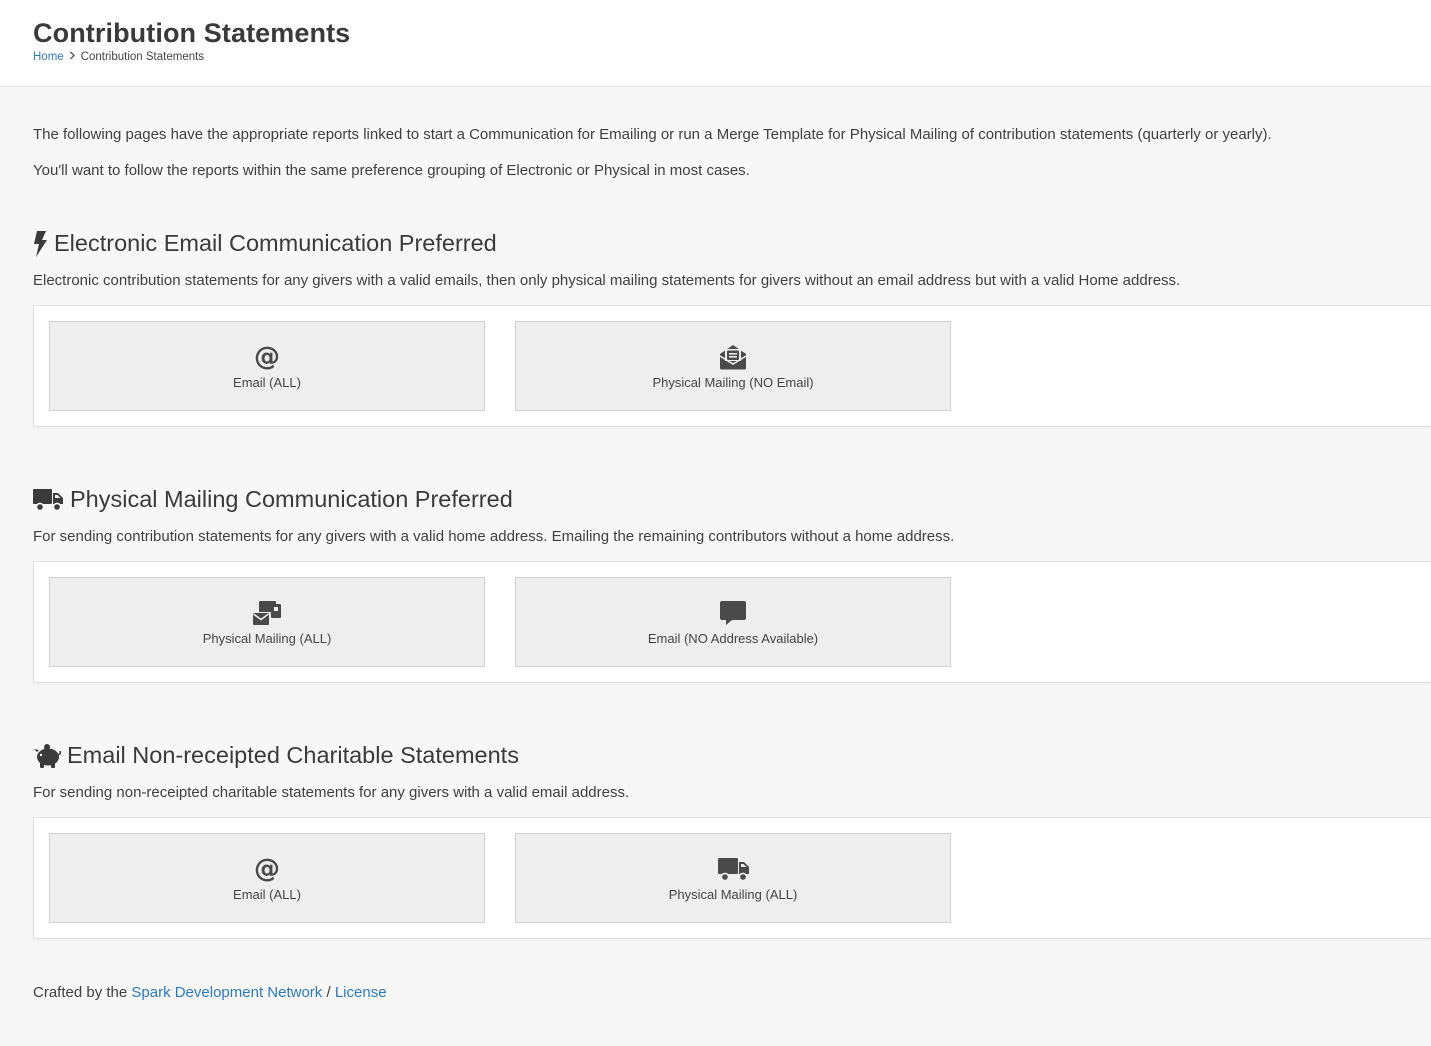 The height and width of the screenshot is (1046, 1431). I want to click on section-title-electronic: Electronic Email Communication Preferred, so click(265, 243).